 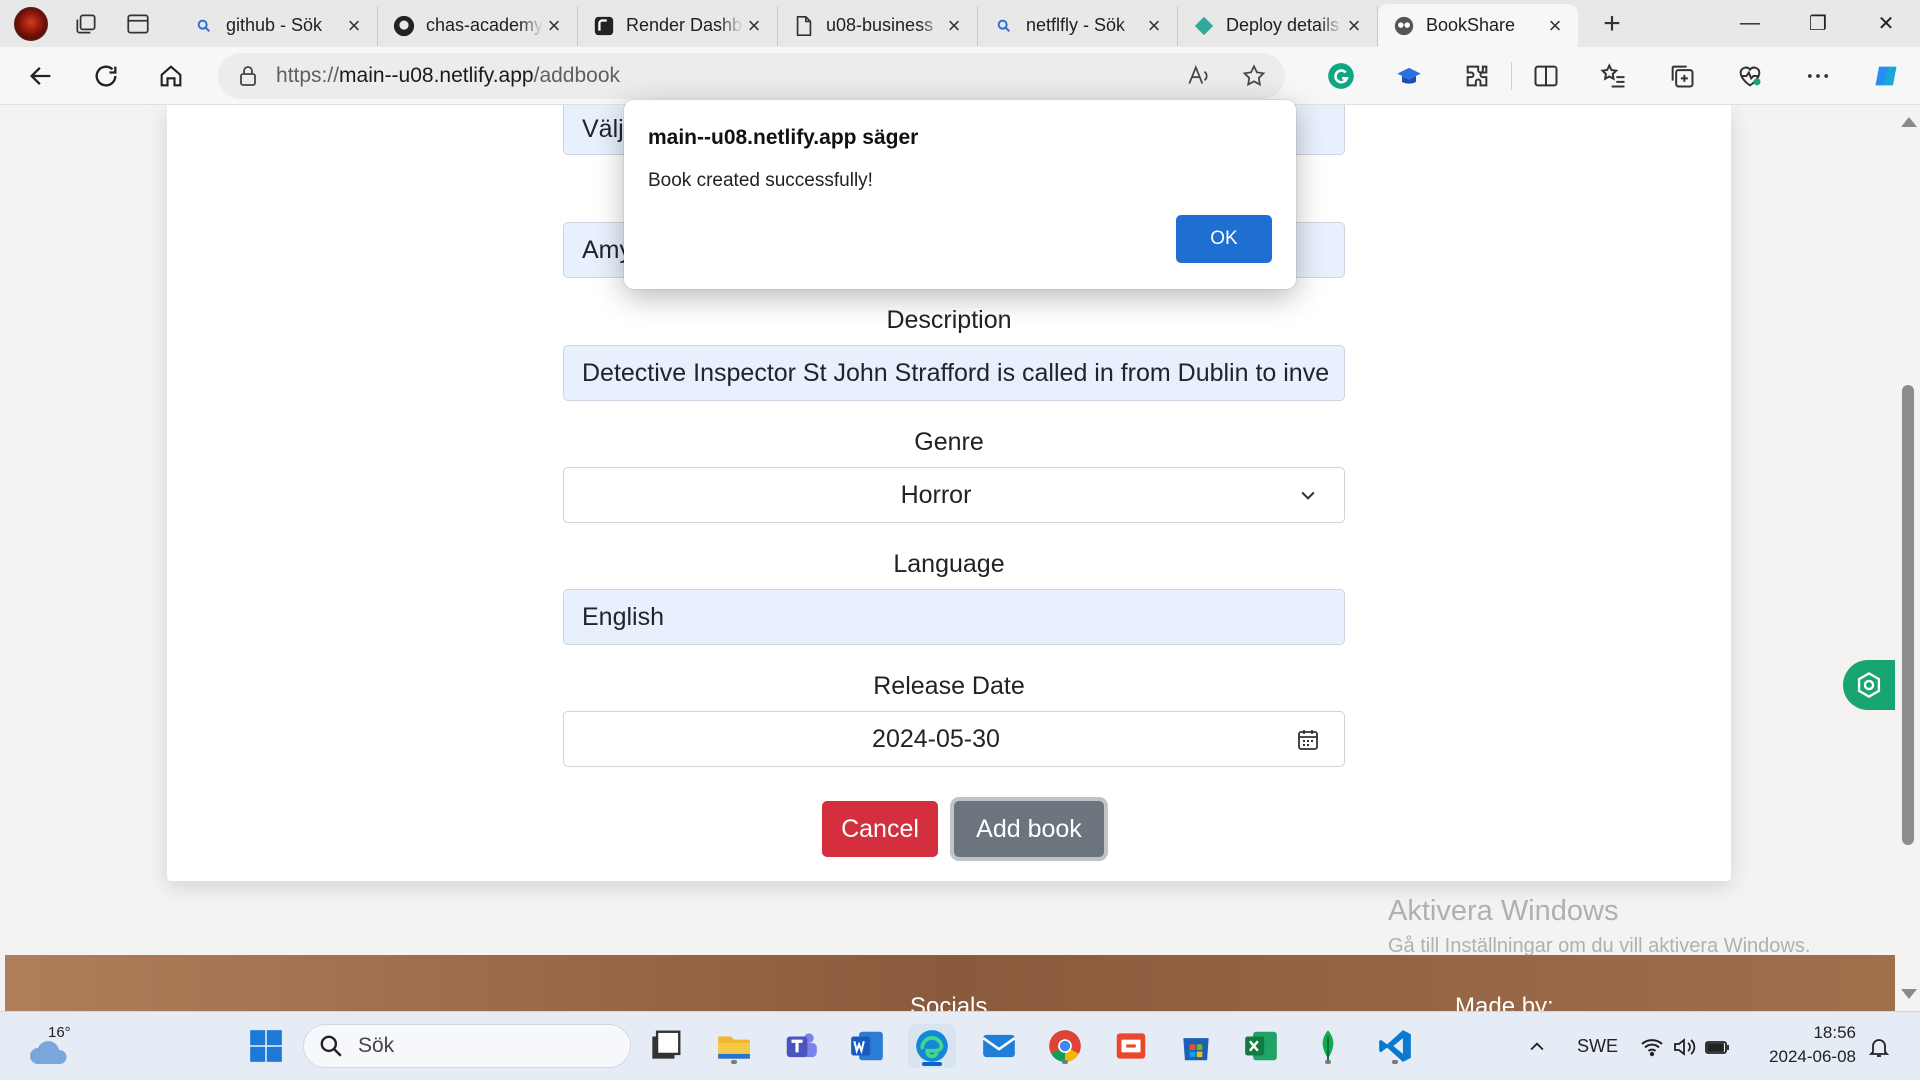 What do you see at coordinates (1395, 1046) in the screenshot?
I see `taskbar-vscode` at bounding box center [1395, 1046].